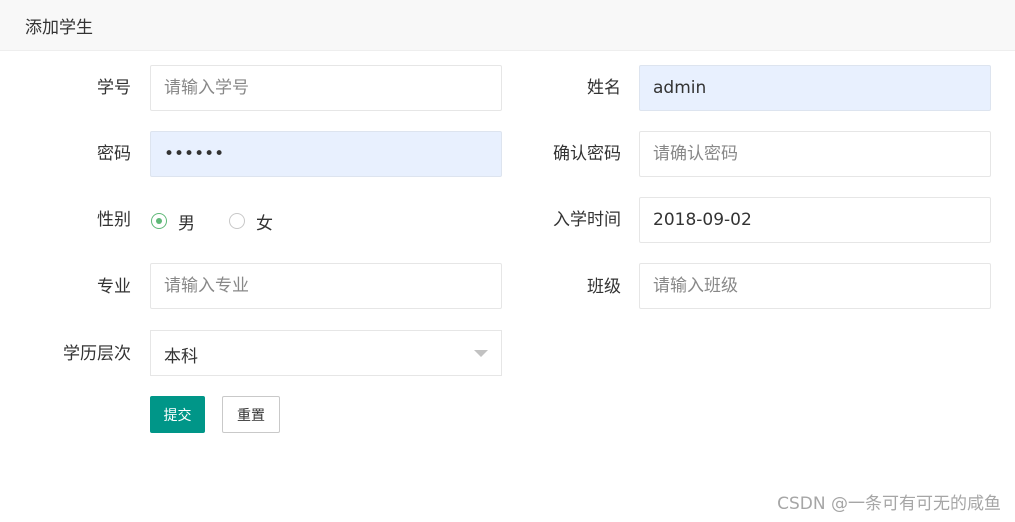  I want to click on name-label: 姓名, so click(604, 88).